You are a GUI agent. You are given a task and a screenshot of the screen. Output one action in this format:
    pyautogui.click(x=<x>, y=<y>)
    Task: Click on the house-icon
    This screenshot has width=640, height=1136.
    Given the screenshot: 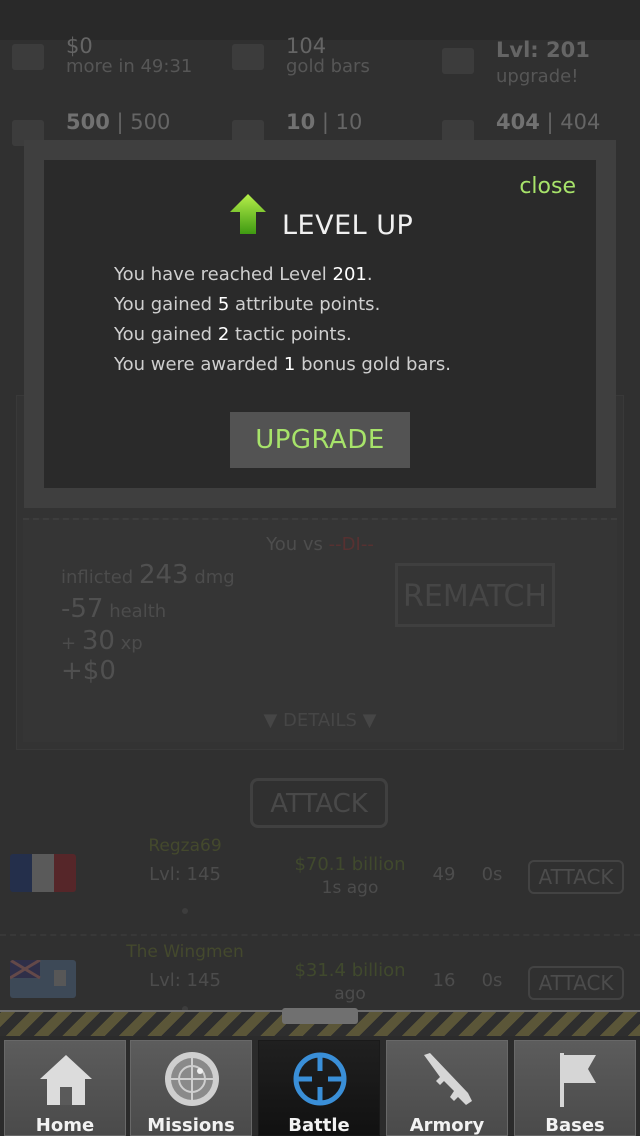 What is the action you would take?
    pyautogui.click(x=66, y=1080)
    